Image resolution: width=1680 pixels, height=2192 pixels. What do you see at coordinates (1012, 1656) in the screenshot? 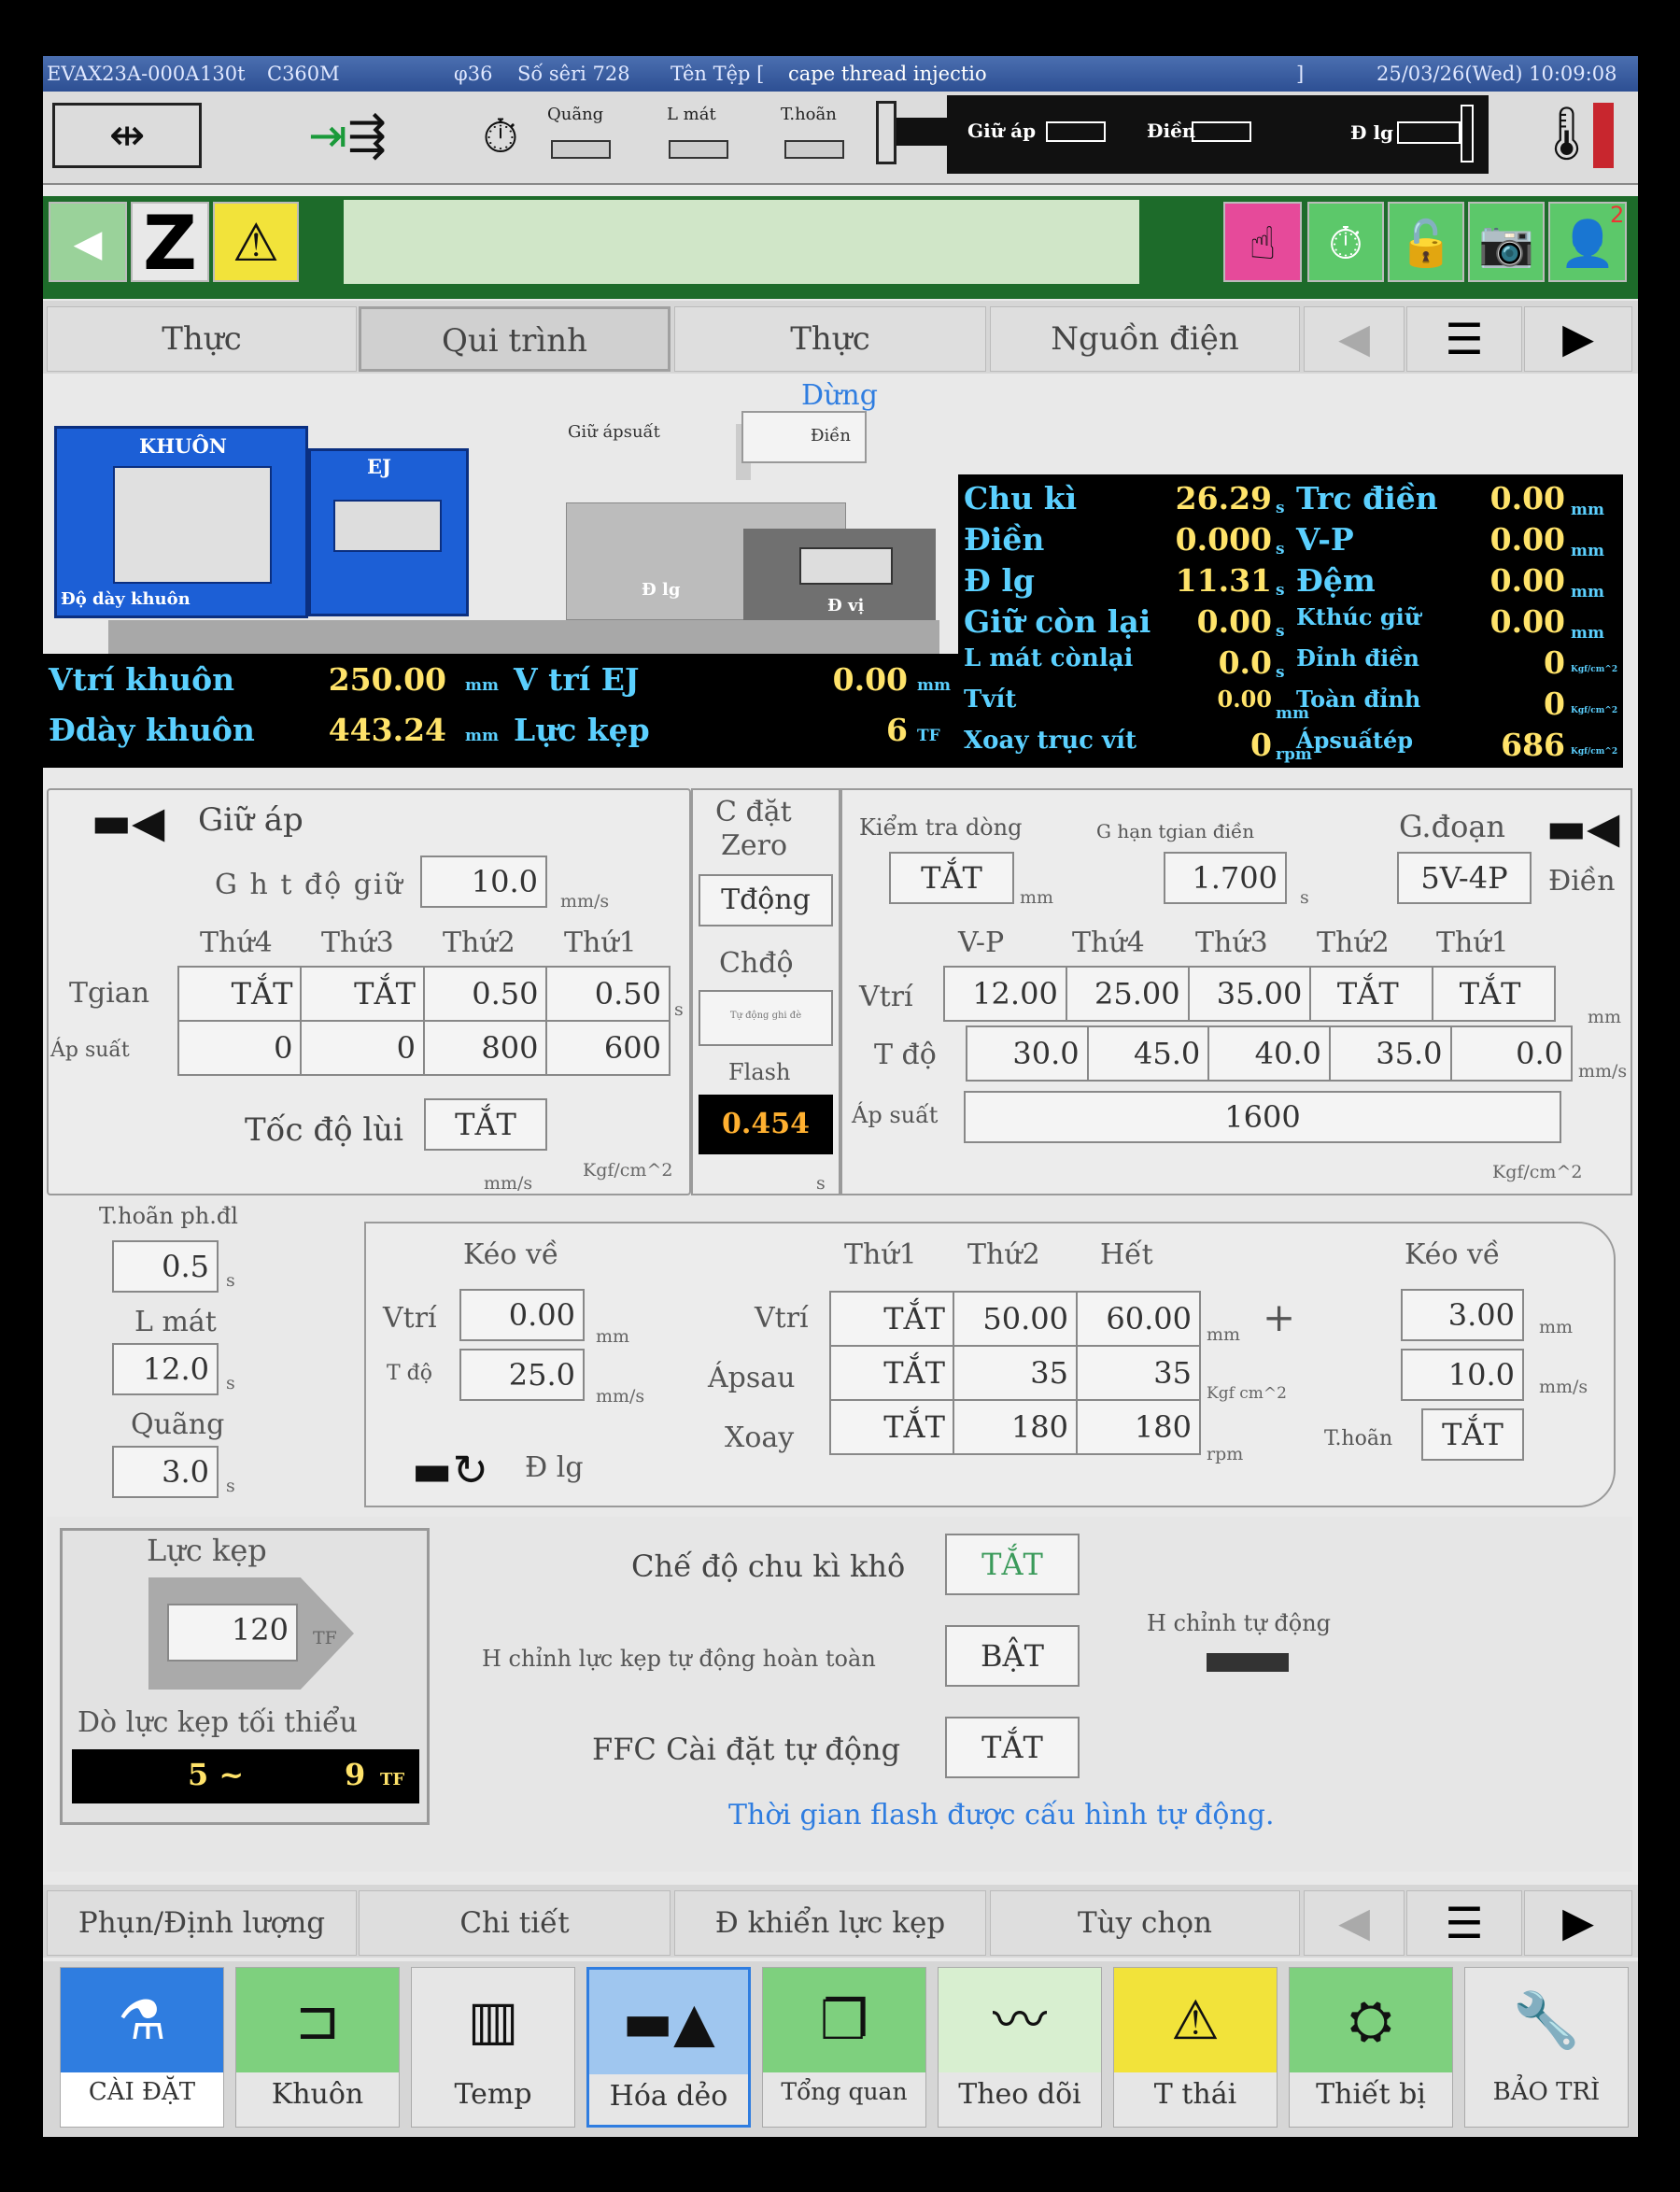
I see `auto-clamp-toggle: BẬT` at bounding box center [1012, 1656].